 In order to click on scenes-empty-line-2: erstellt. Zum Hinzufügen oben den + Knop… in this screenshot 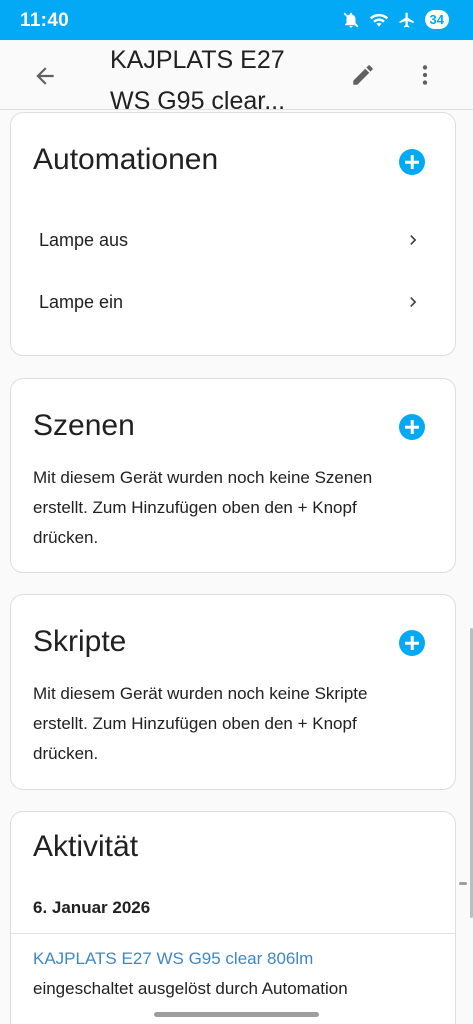, I will do `click(195, 507)`.